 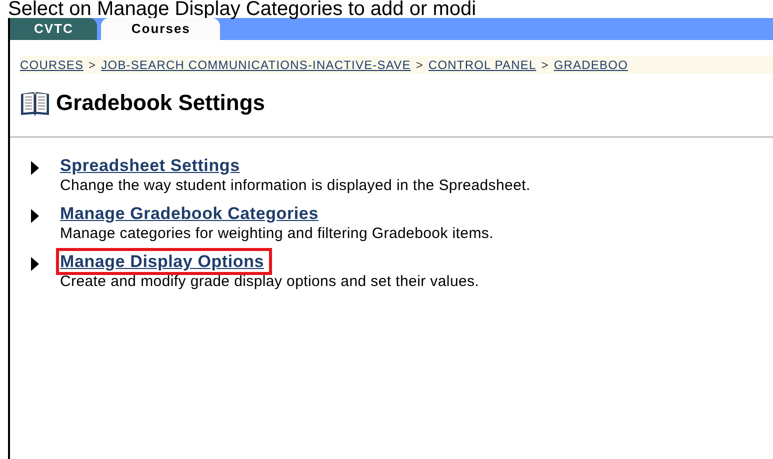 I want to click on breadcrumb-link: JOB-SEARCH COMMUNICATIONS-INACTIVE-SAVE, so click(x=256, y=65).